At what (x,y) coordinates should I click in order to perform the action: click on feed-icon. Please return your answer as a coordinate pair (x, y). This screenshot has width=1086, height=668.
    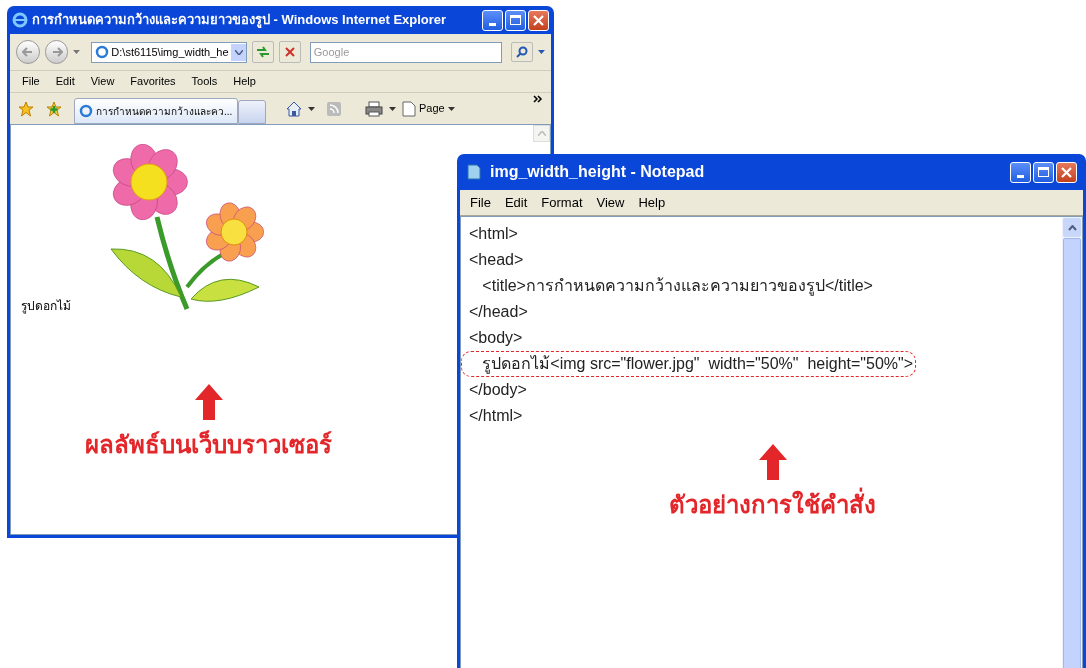
    Looking at the image, I should click on (334, 108).